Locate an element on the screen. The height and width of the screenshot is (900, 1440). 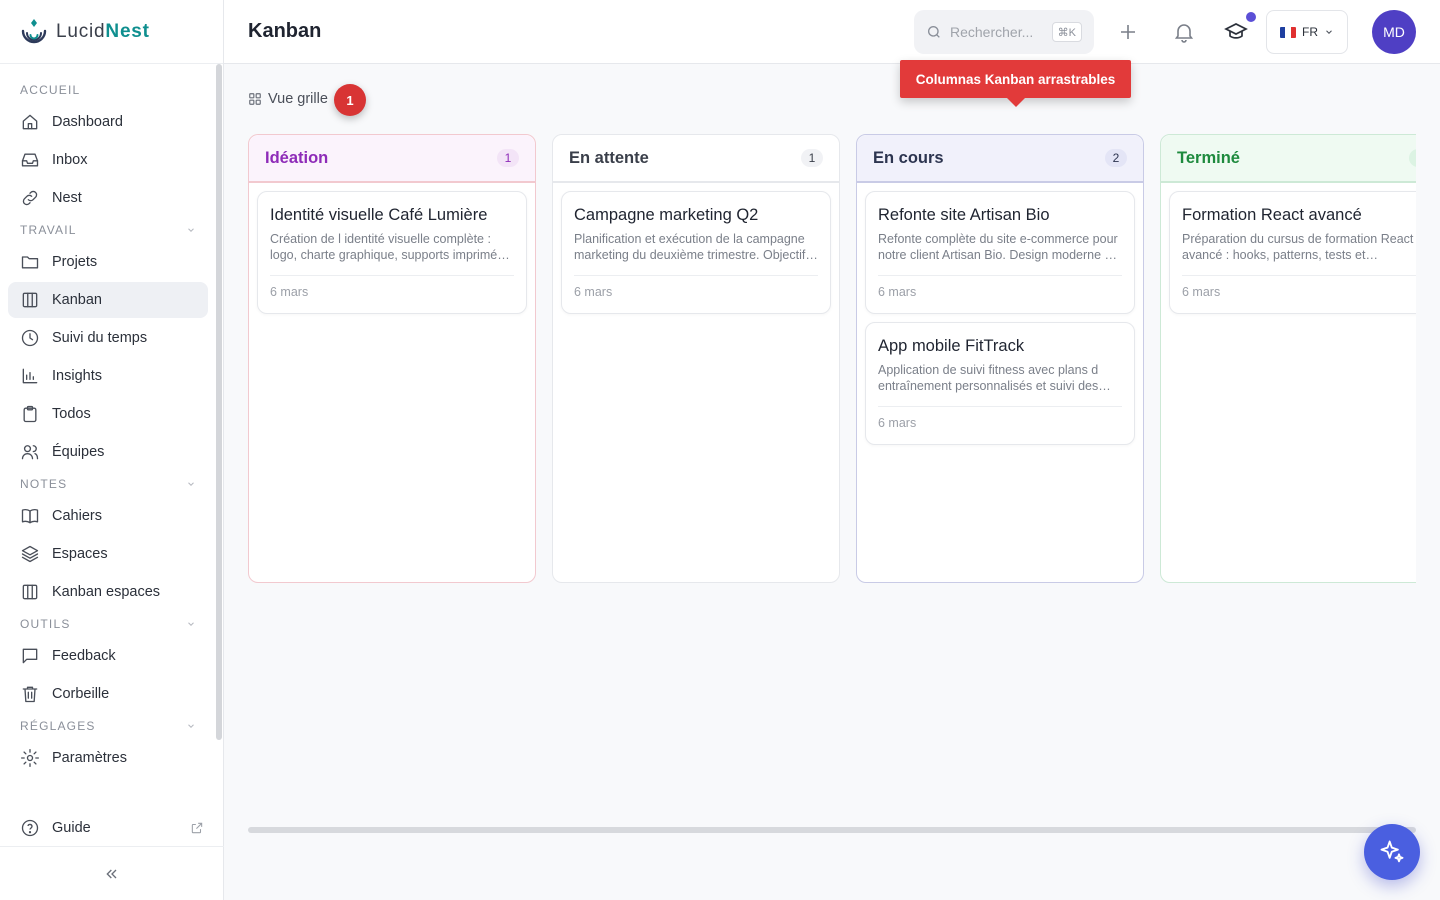
sidebar-item-parametres: Paramètres is located at coordinates (108, 758).